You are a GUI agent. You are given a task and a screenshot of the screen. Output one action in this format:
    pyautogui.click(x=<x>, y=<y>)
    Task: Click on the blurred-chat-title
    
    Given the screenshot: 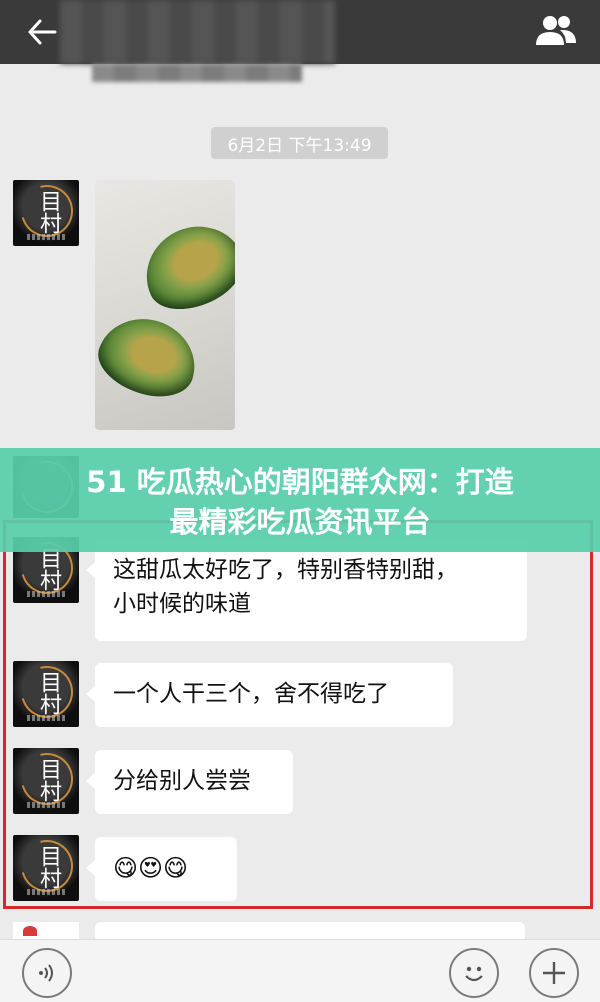 What is the action you would take?
    pyautogui.click(x=197, y=32)
    